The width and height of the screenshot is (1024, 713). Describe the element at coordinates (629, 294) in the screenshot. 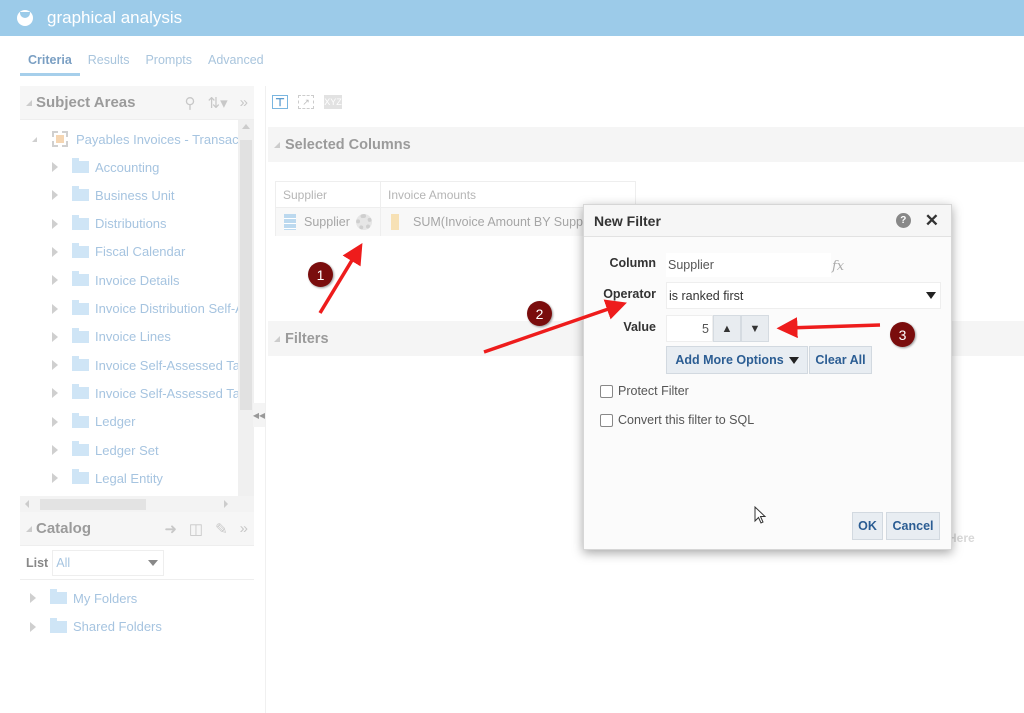

I see `operator-label: Operator` at that location.